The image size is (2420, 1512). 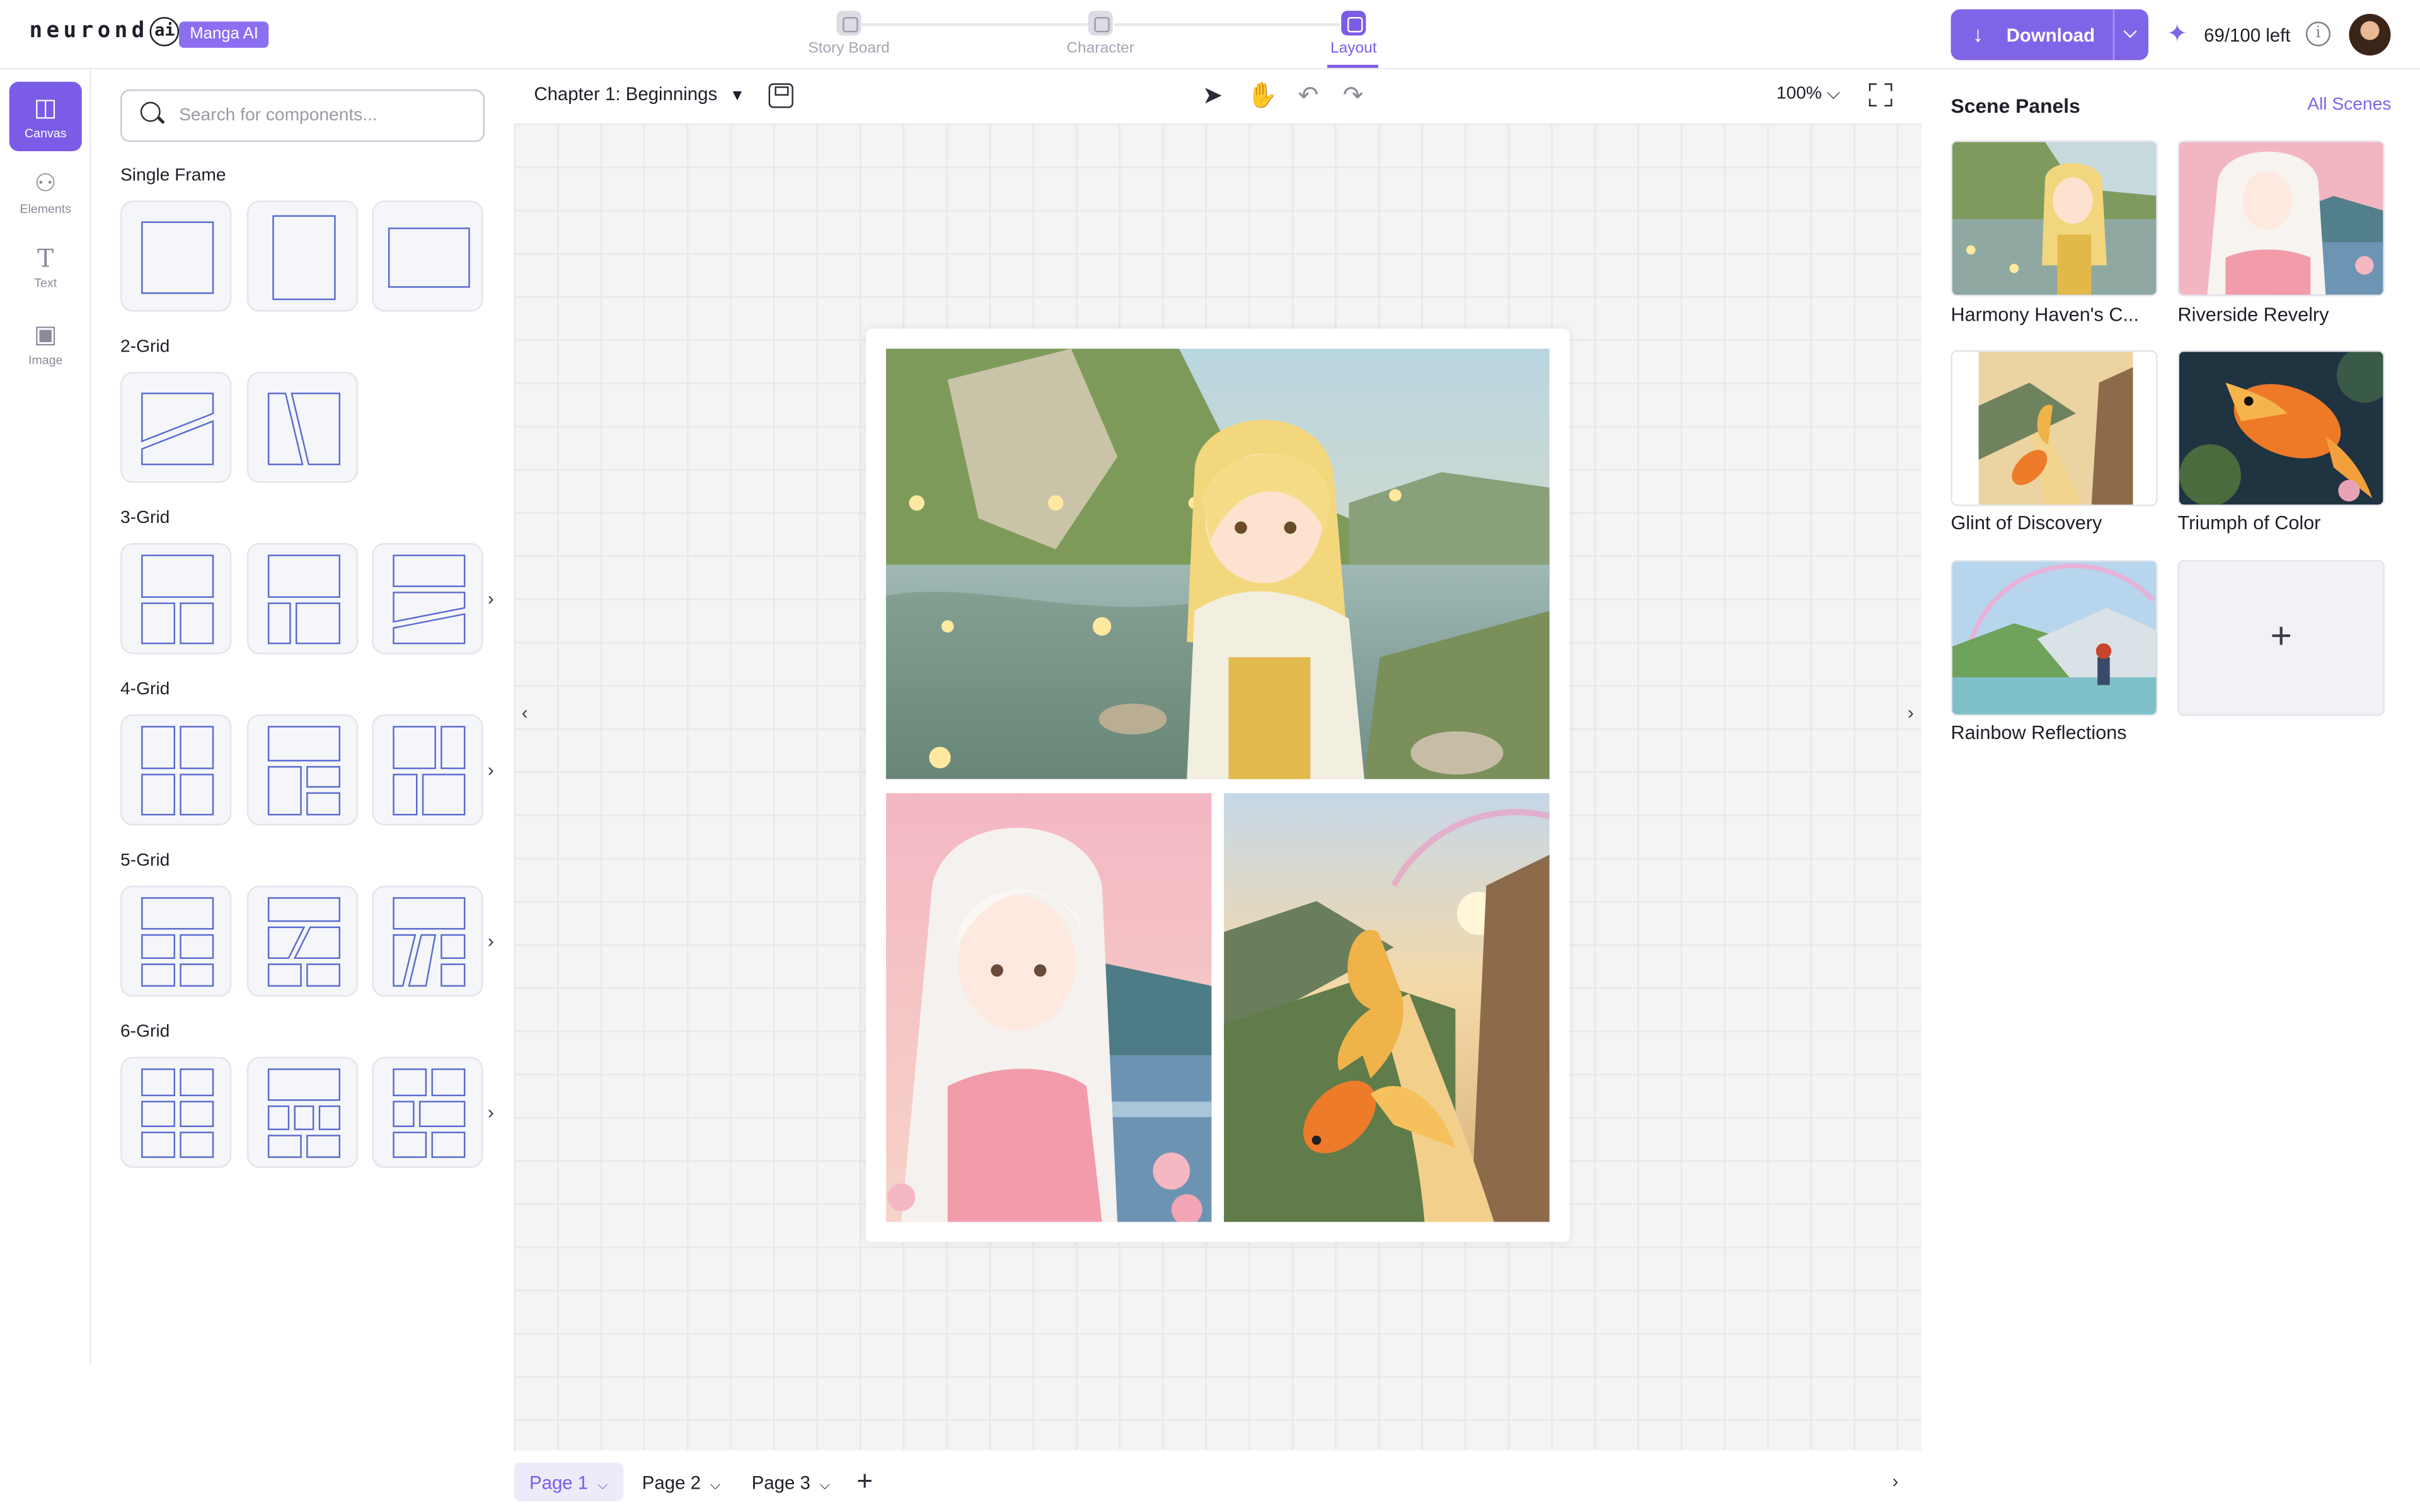 What do you see at coordinates (1352, 66) in the screenshot?
I see `active-step-underline` at bounding box center [1352, 66].